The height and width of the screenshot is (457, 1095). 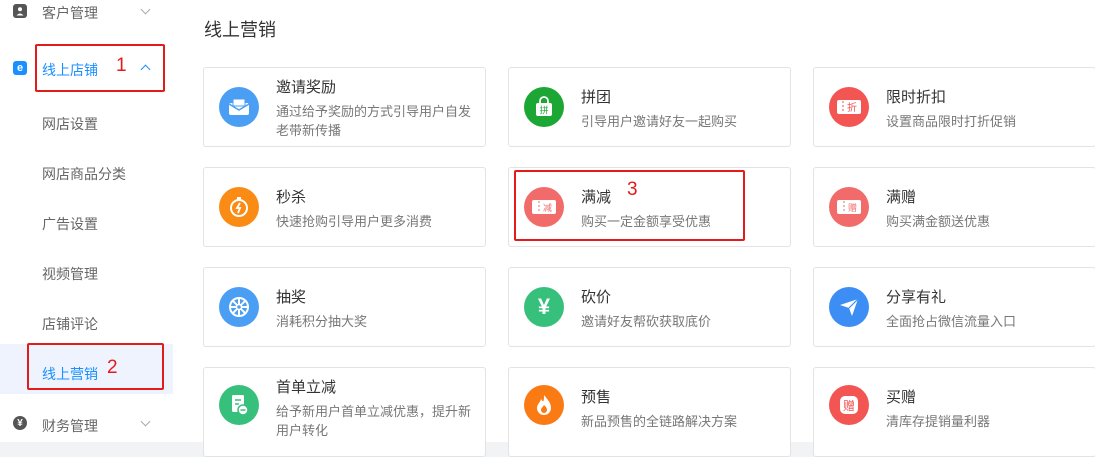 What do you see at coordinates (646, 321) in the screenshot?
I see `card-desc: 邀请好友帮砍获取底价` at bounding box center [646, 321].